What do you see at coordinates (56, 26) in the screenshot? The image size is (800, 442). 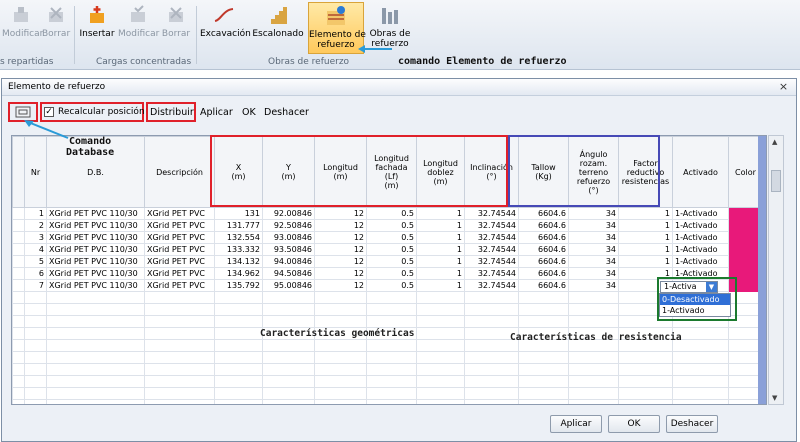 I see `borrar-button-1: Borrar` at bounding box center [56, 26].